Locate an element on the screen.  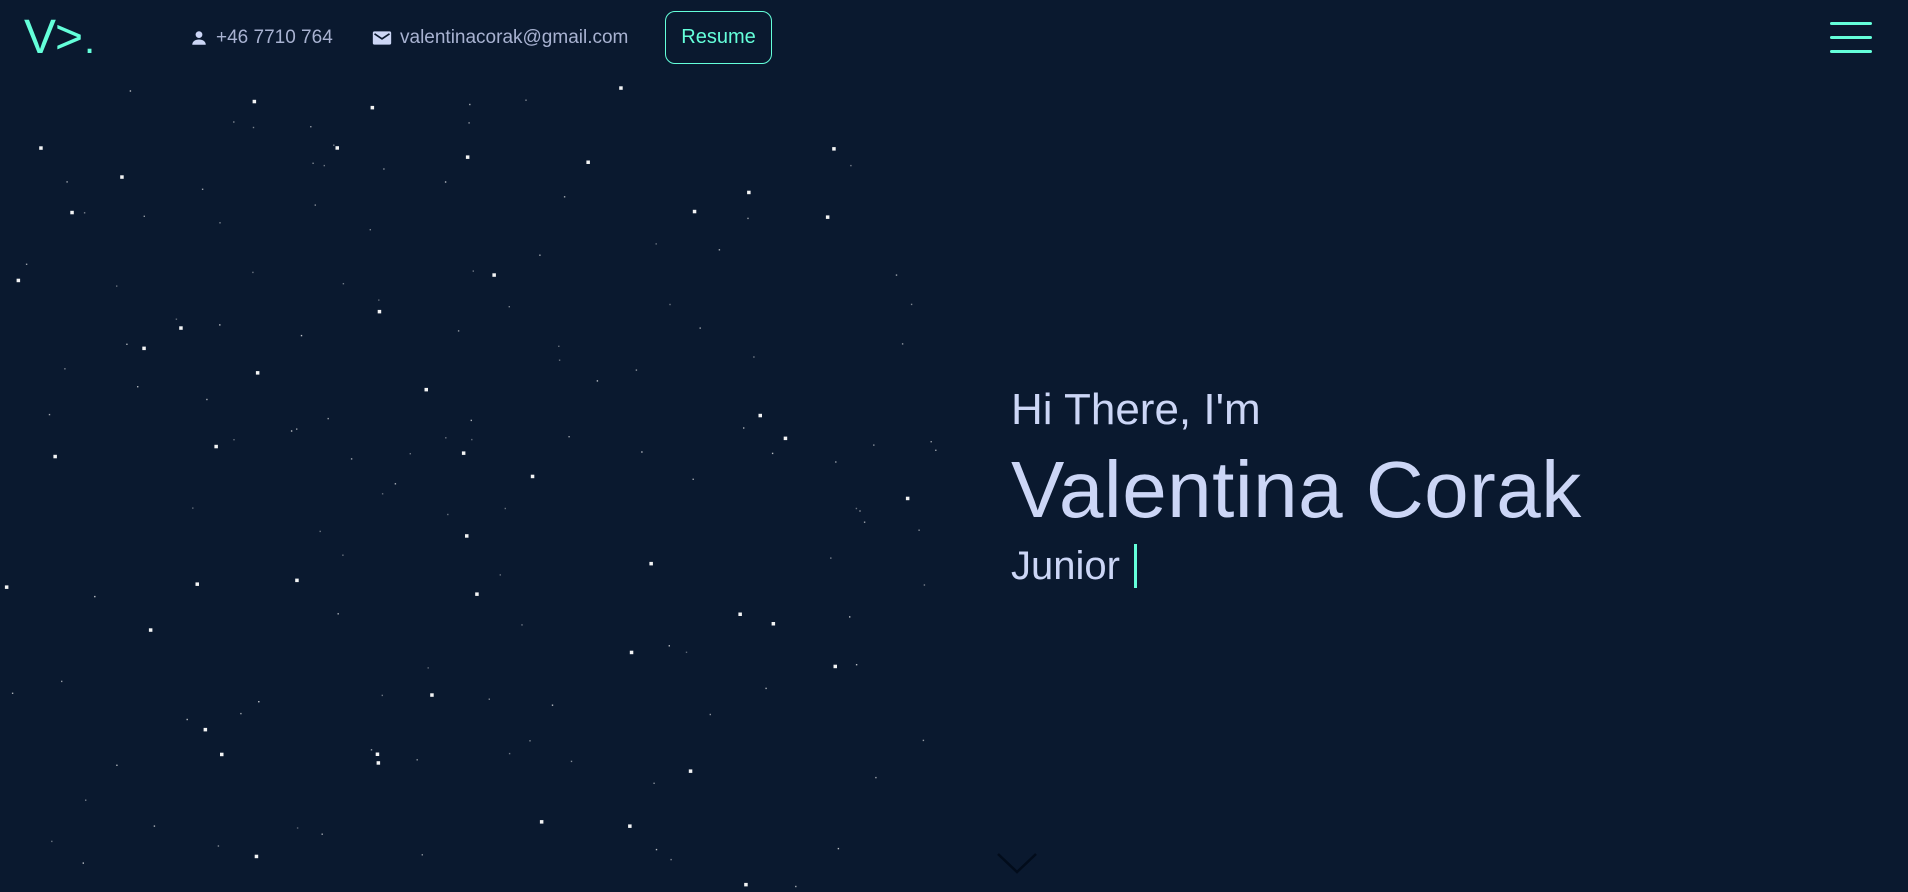
hero-role: Junior is located at coordinates (1296, 566).